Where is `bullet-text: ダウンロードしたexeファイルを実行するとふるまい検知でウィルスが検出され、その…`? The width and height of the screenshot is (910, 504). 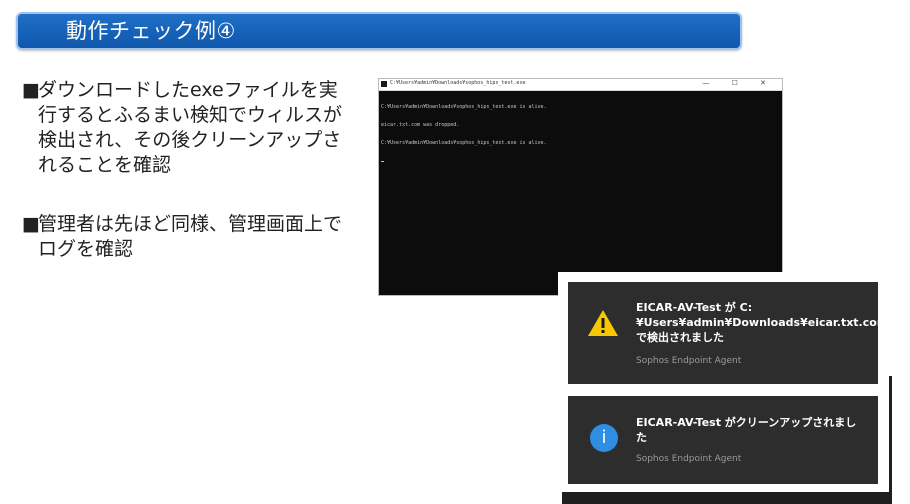
bullet-text: ダウンロードしたexeファイルを実行するとふるまい検知でウィルスが検出され、その… is located at coordinates (190, 127).